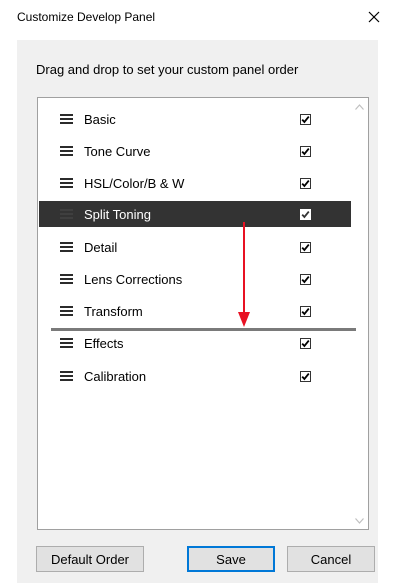 The image size is (394, 583). Describe the element at coordinates (195, 376) in the screenshot. I see `panel-list-item: Calibration` at that location.